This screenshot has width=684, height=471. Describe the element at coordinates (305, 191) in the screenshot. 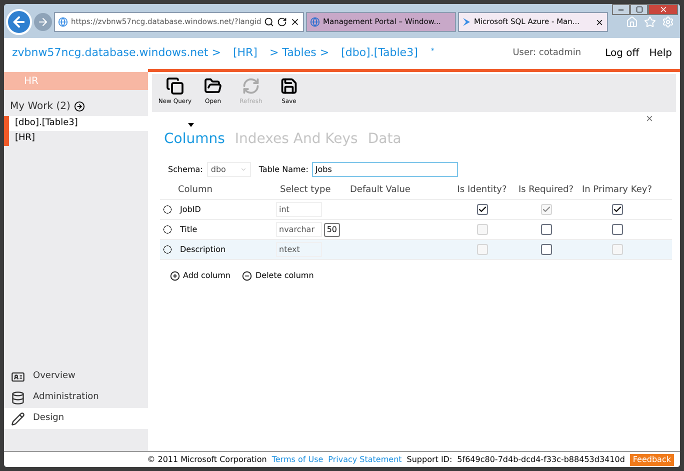

I see `column-header: Select type` at that location.